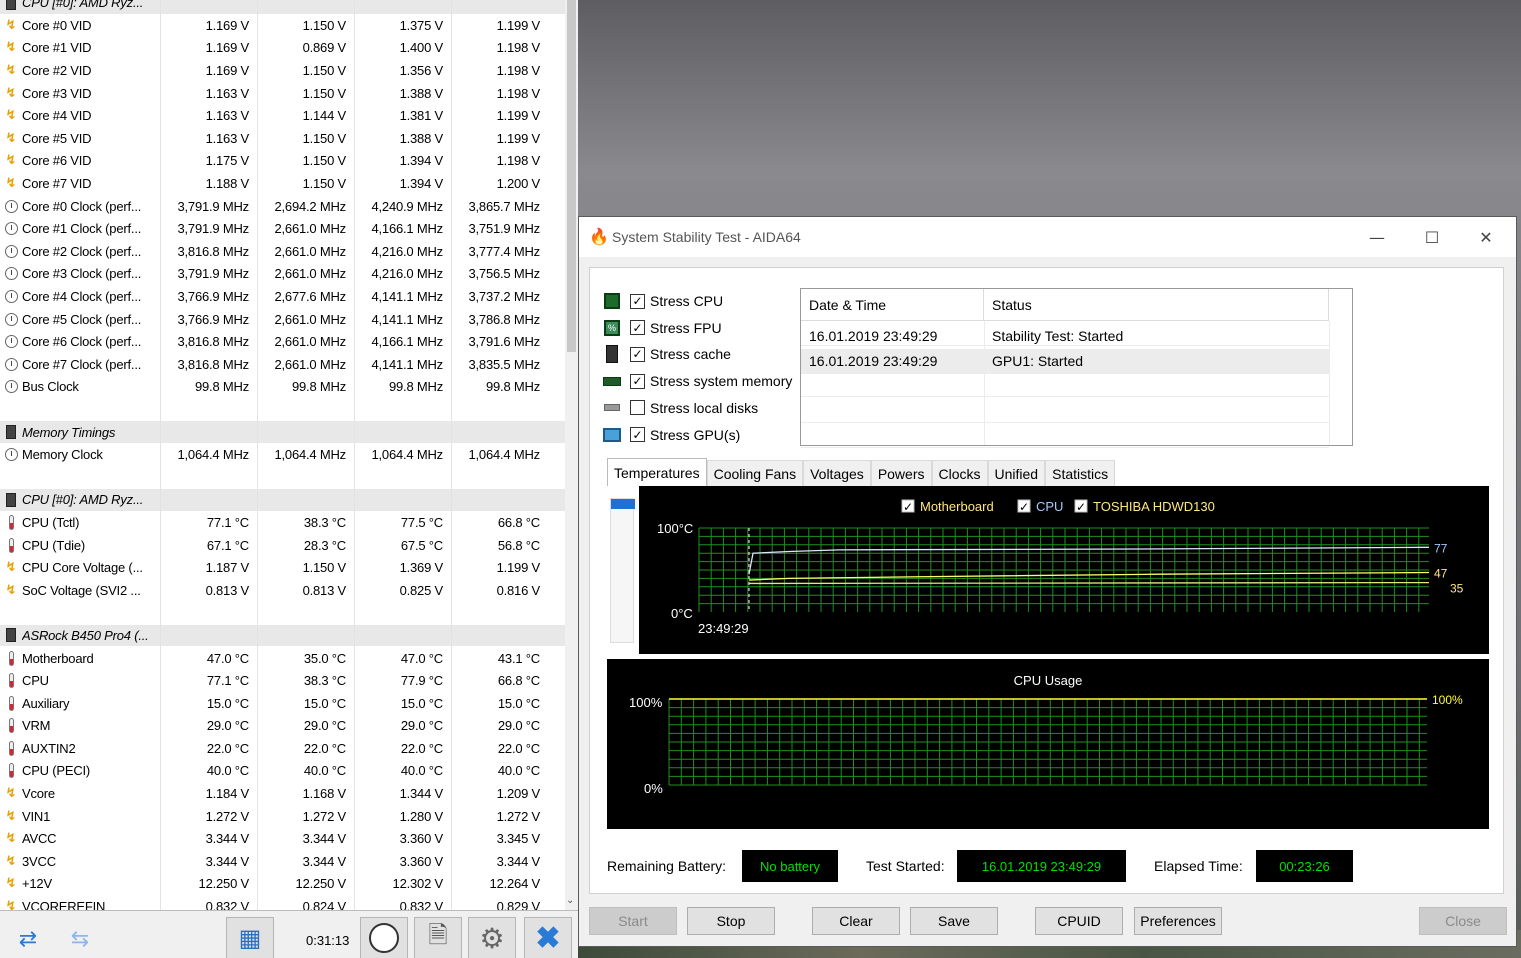 The width and height of the screenshot is (1521, 958). What do you see at coordinates (1178, 921) in the screenshot?
I see `preferences-button: Preferences` at bounding box center [1178, 921].